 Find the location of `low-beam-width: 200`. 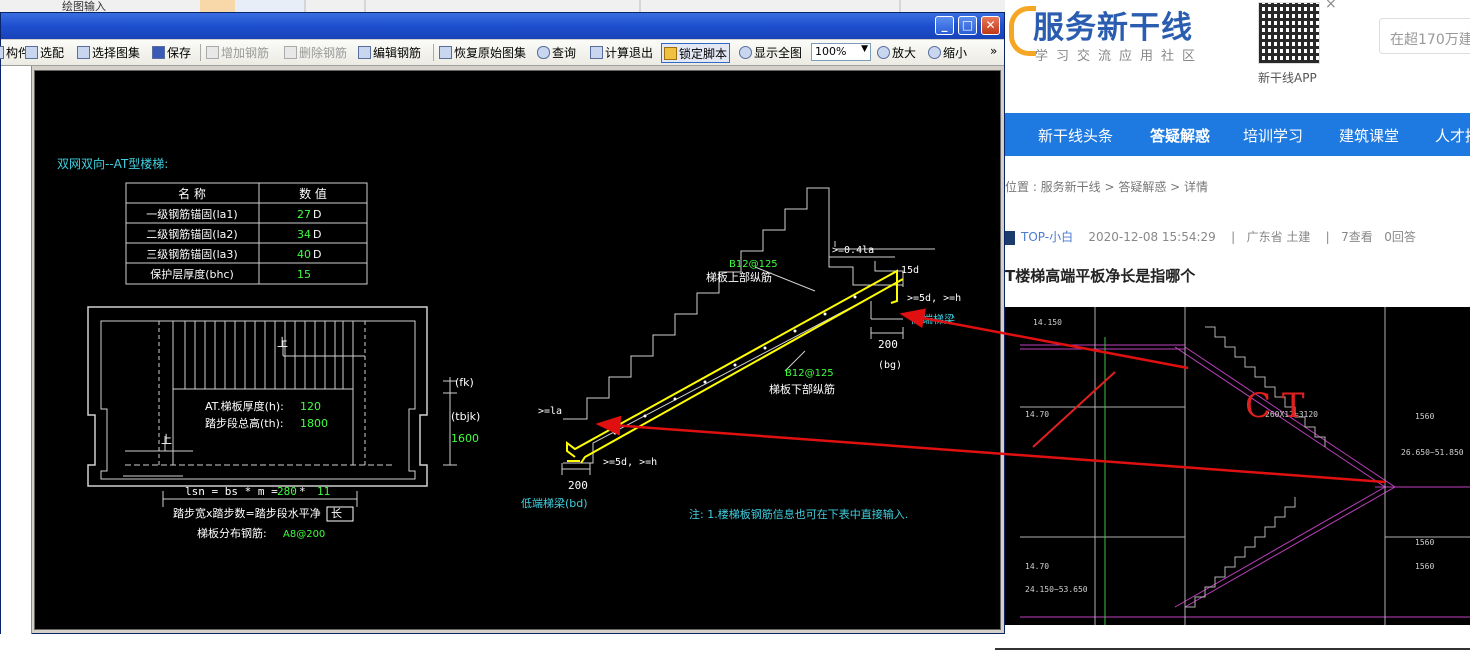

low-beam-width: 200 is located at coordinates (578, 485).